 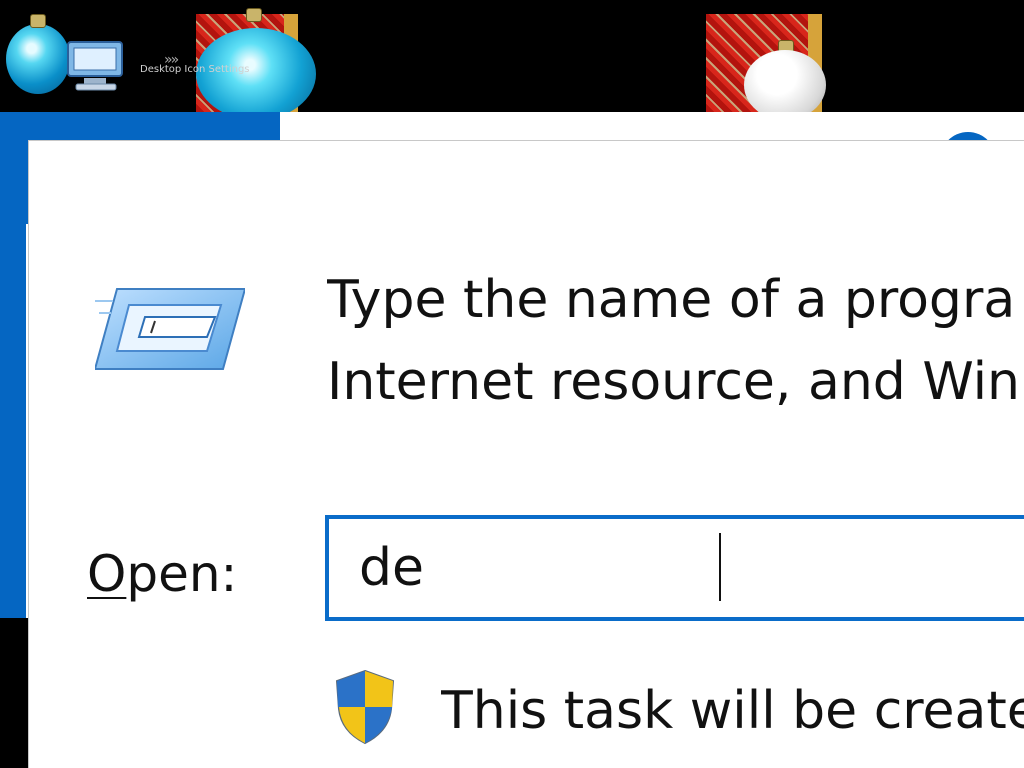 What do you see at coordinates (671, 300) in the screenshot?
I see `prompt-line-1: Type the name of a progra` at bounding box center [671, 300].